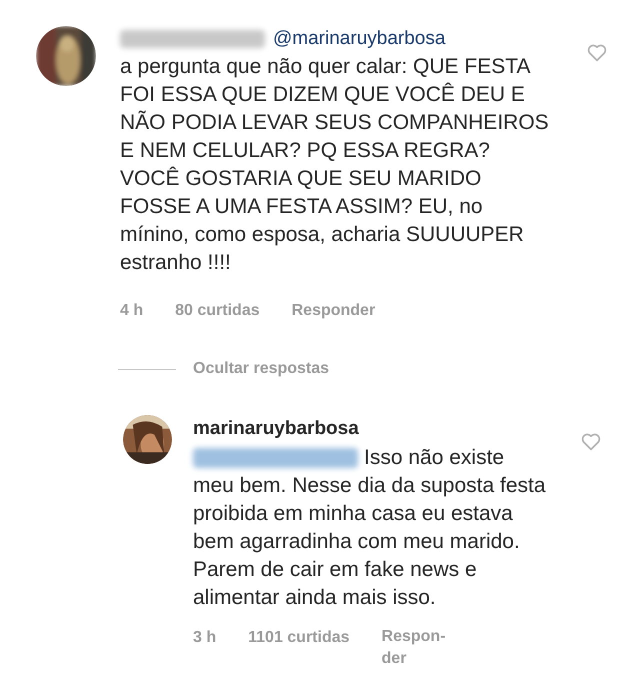  Describe the element at coordinates (370, 542) in the screenshot. I see `reply-text: meu bem. Nesse dia da suposta festa proibida em minha casa eu estava bem agarradinha com meu marido. Parem de cair em fake news e alimentar ainda mais isso.` at that location.